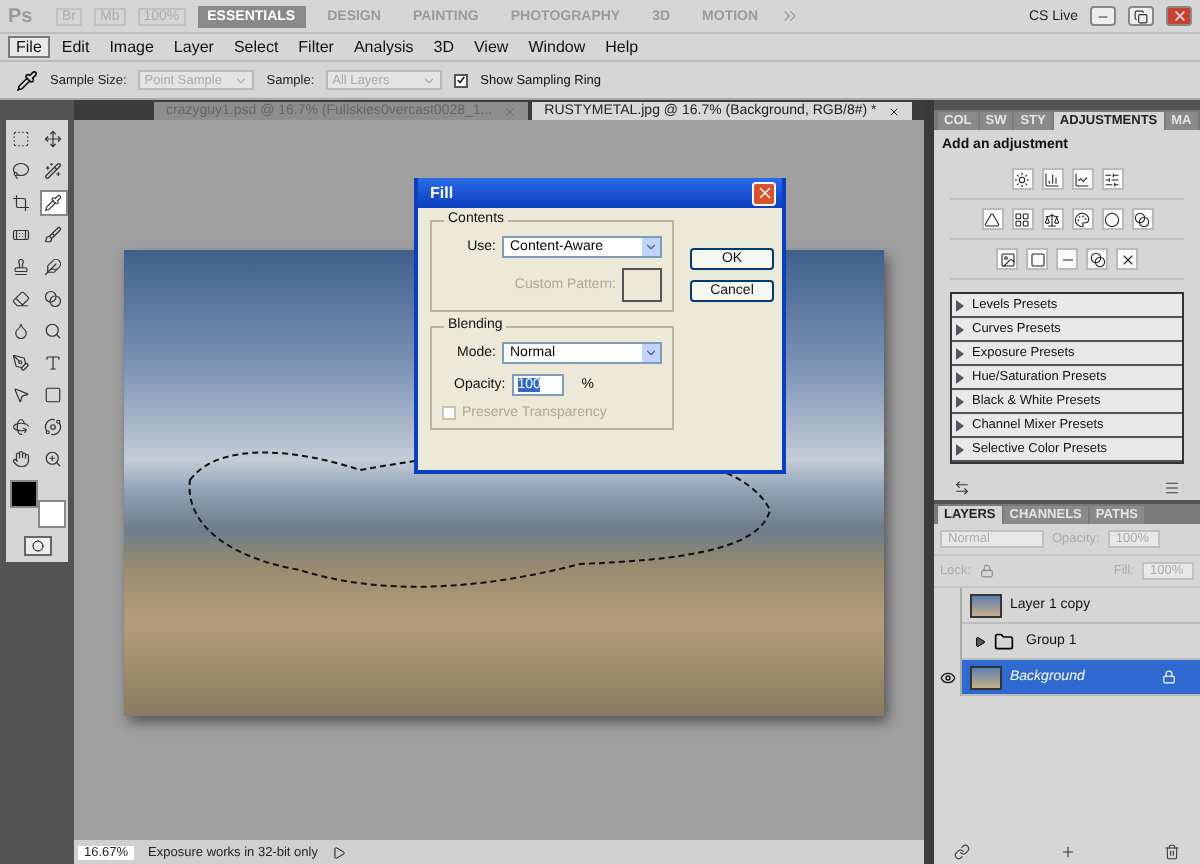 This screenshot has width=1200, height=864. Describe the element at coordinates (1172, 488) in the screenshot. I see `menu-icon` at that location.